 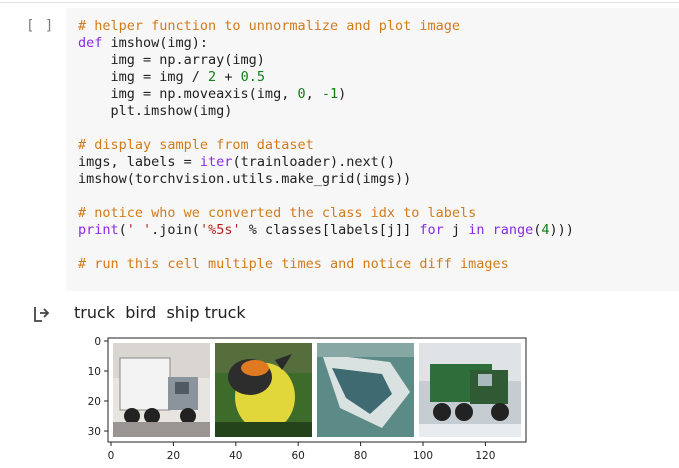 I want to click on code-line: # display sample from dataset, so click(x=196, y=145).